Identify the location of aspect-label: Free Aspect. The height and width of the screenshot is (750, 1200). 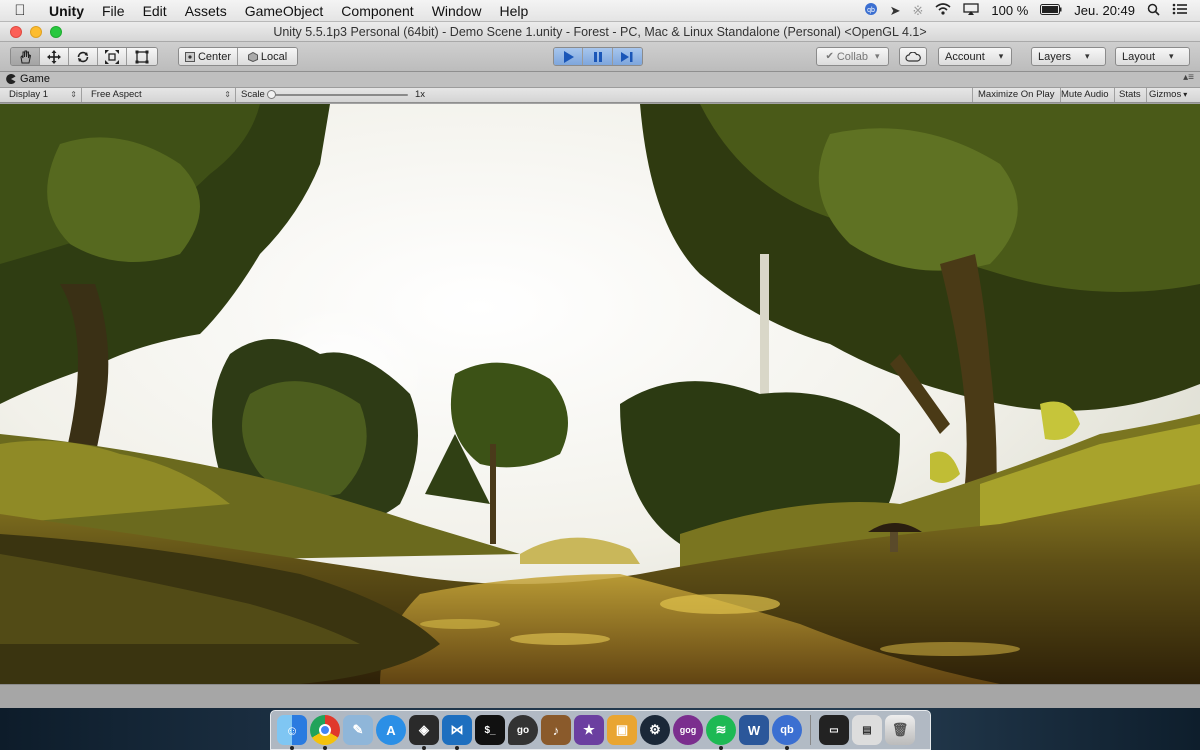
(116, 94).